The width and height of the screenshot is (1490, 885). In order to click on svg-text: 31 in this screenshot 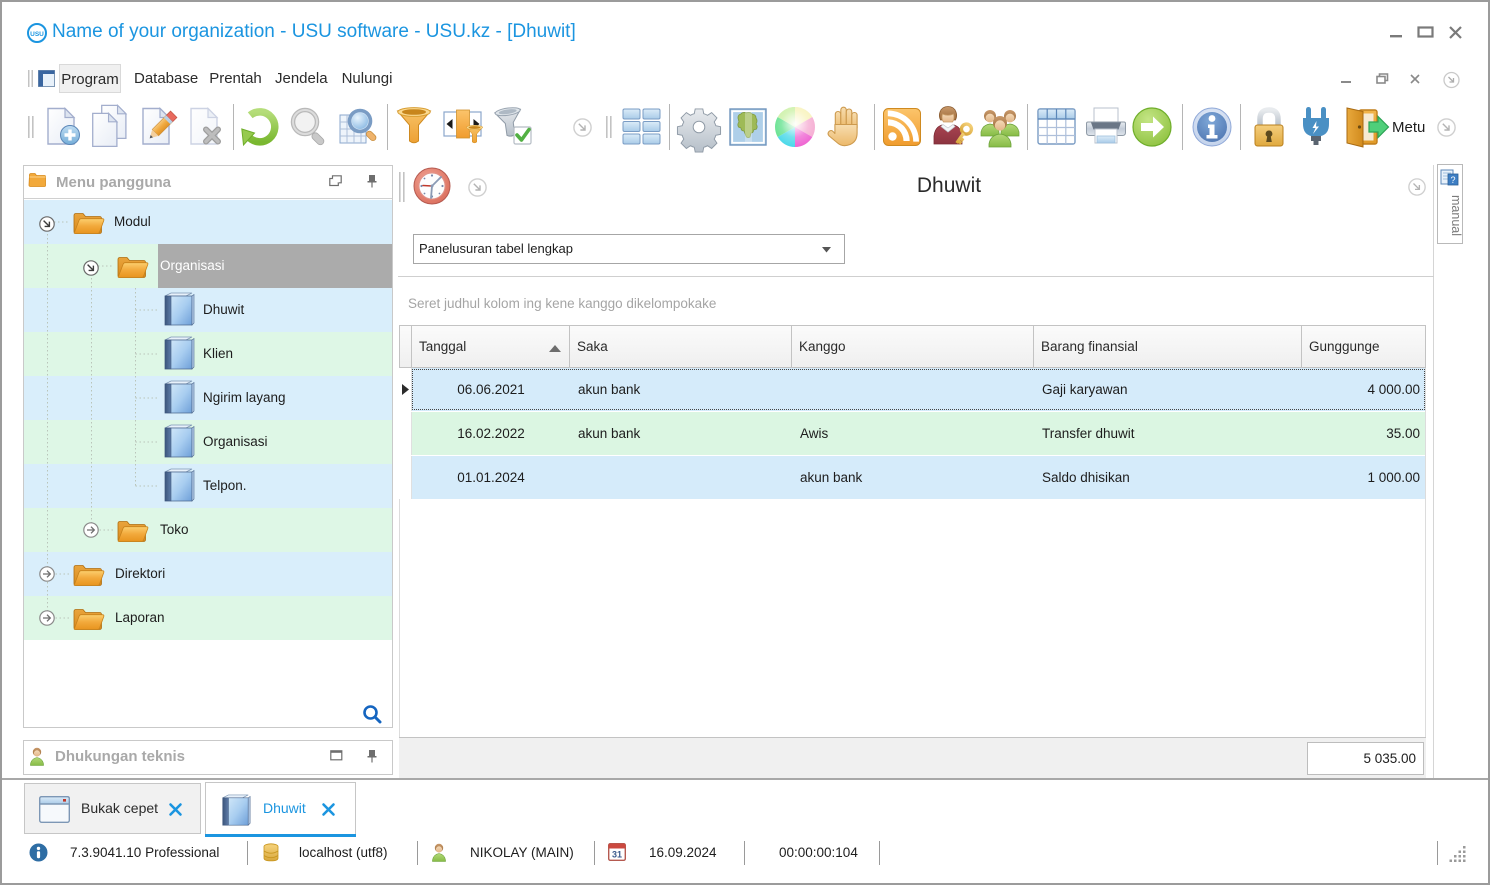, I will do `click(617, 855)`.